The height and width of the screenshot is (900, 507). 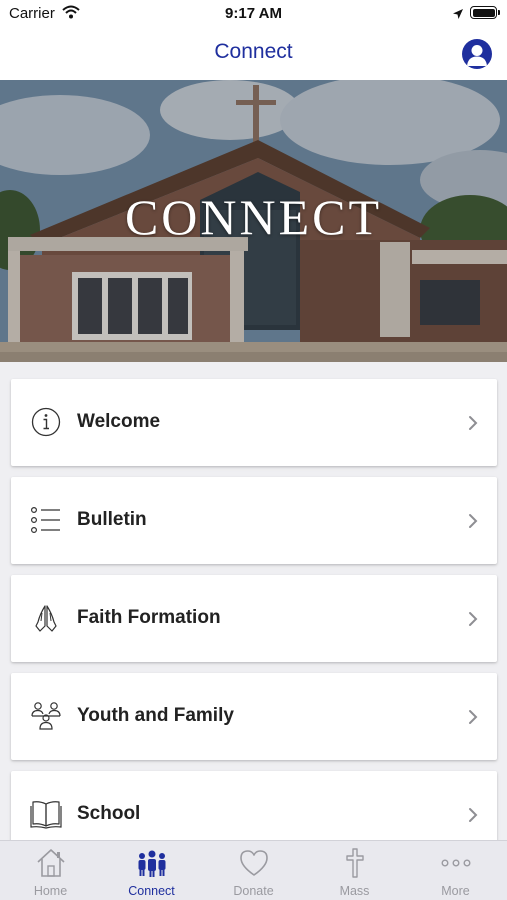 What do you see at coordinates (254, 520) in the screenshot?
I see `menu-item-bulletin: Bulletin` at bounding box center [254, 520].